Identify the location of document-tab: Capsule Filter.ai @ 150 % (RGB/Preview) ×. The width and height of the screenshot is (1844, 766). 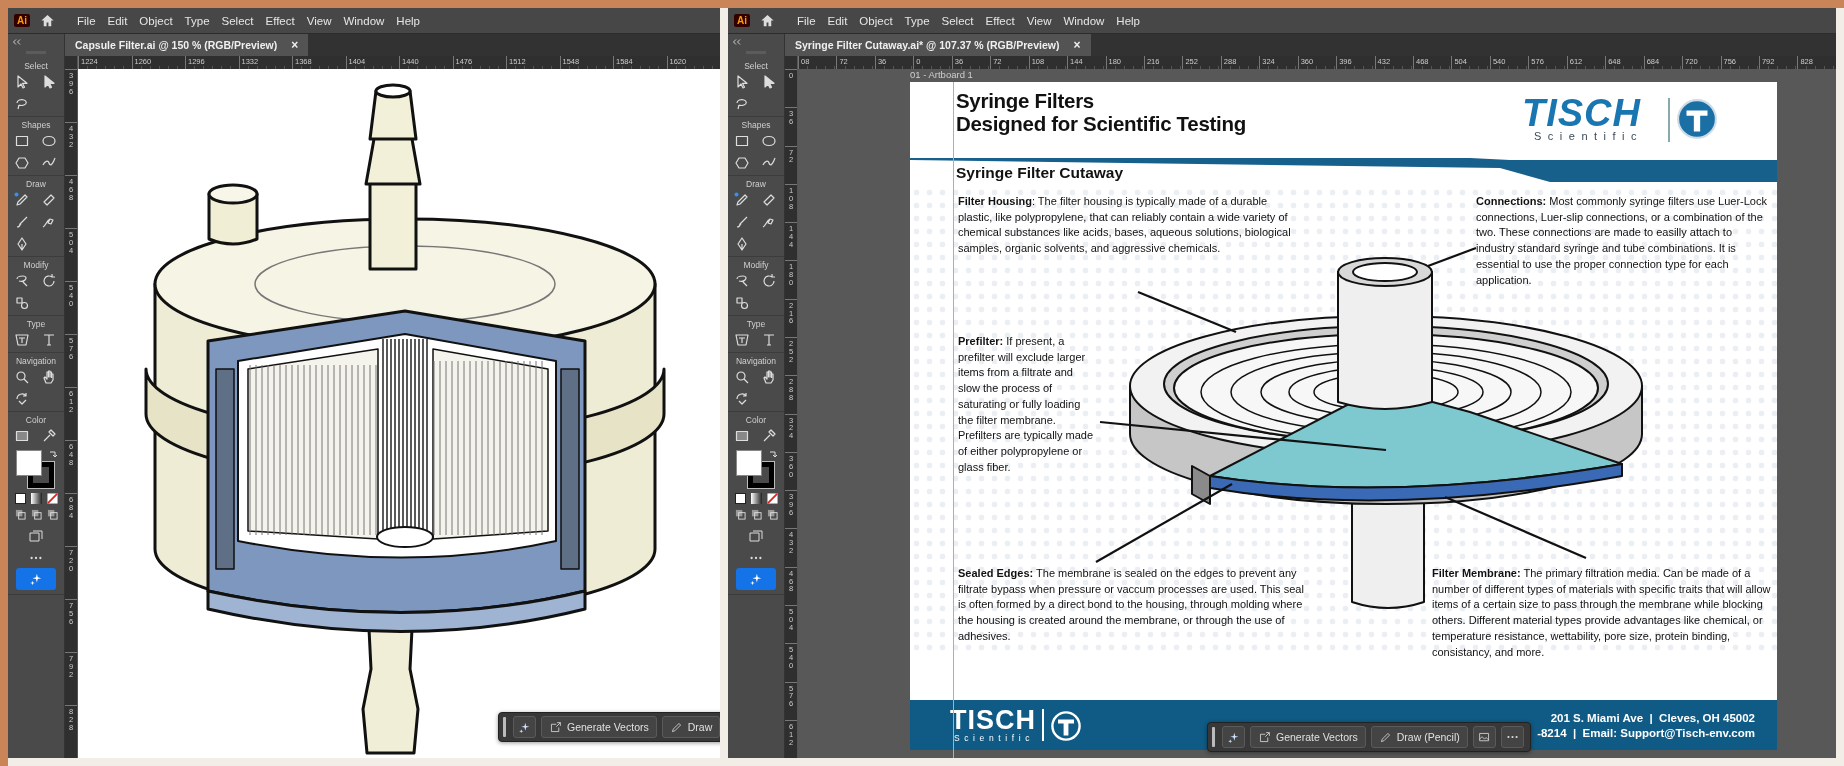
(187, 45).